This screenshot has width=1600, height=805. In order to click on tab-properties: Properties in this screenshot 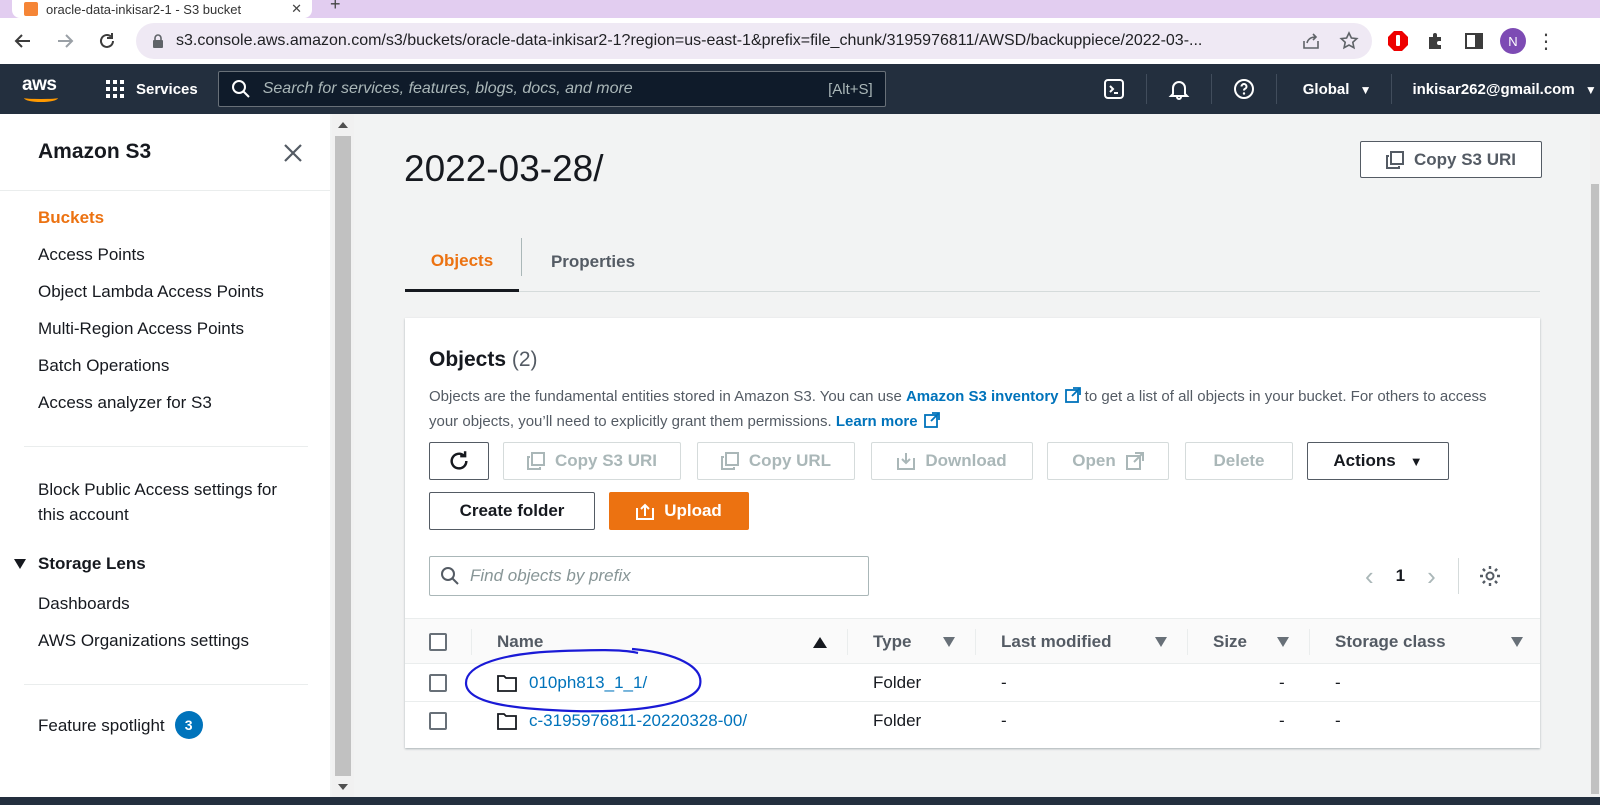, I will do `click(593, 262)`.